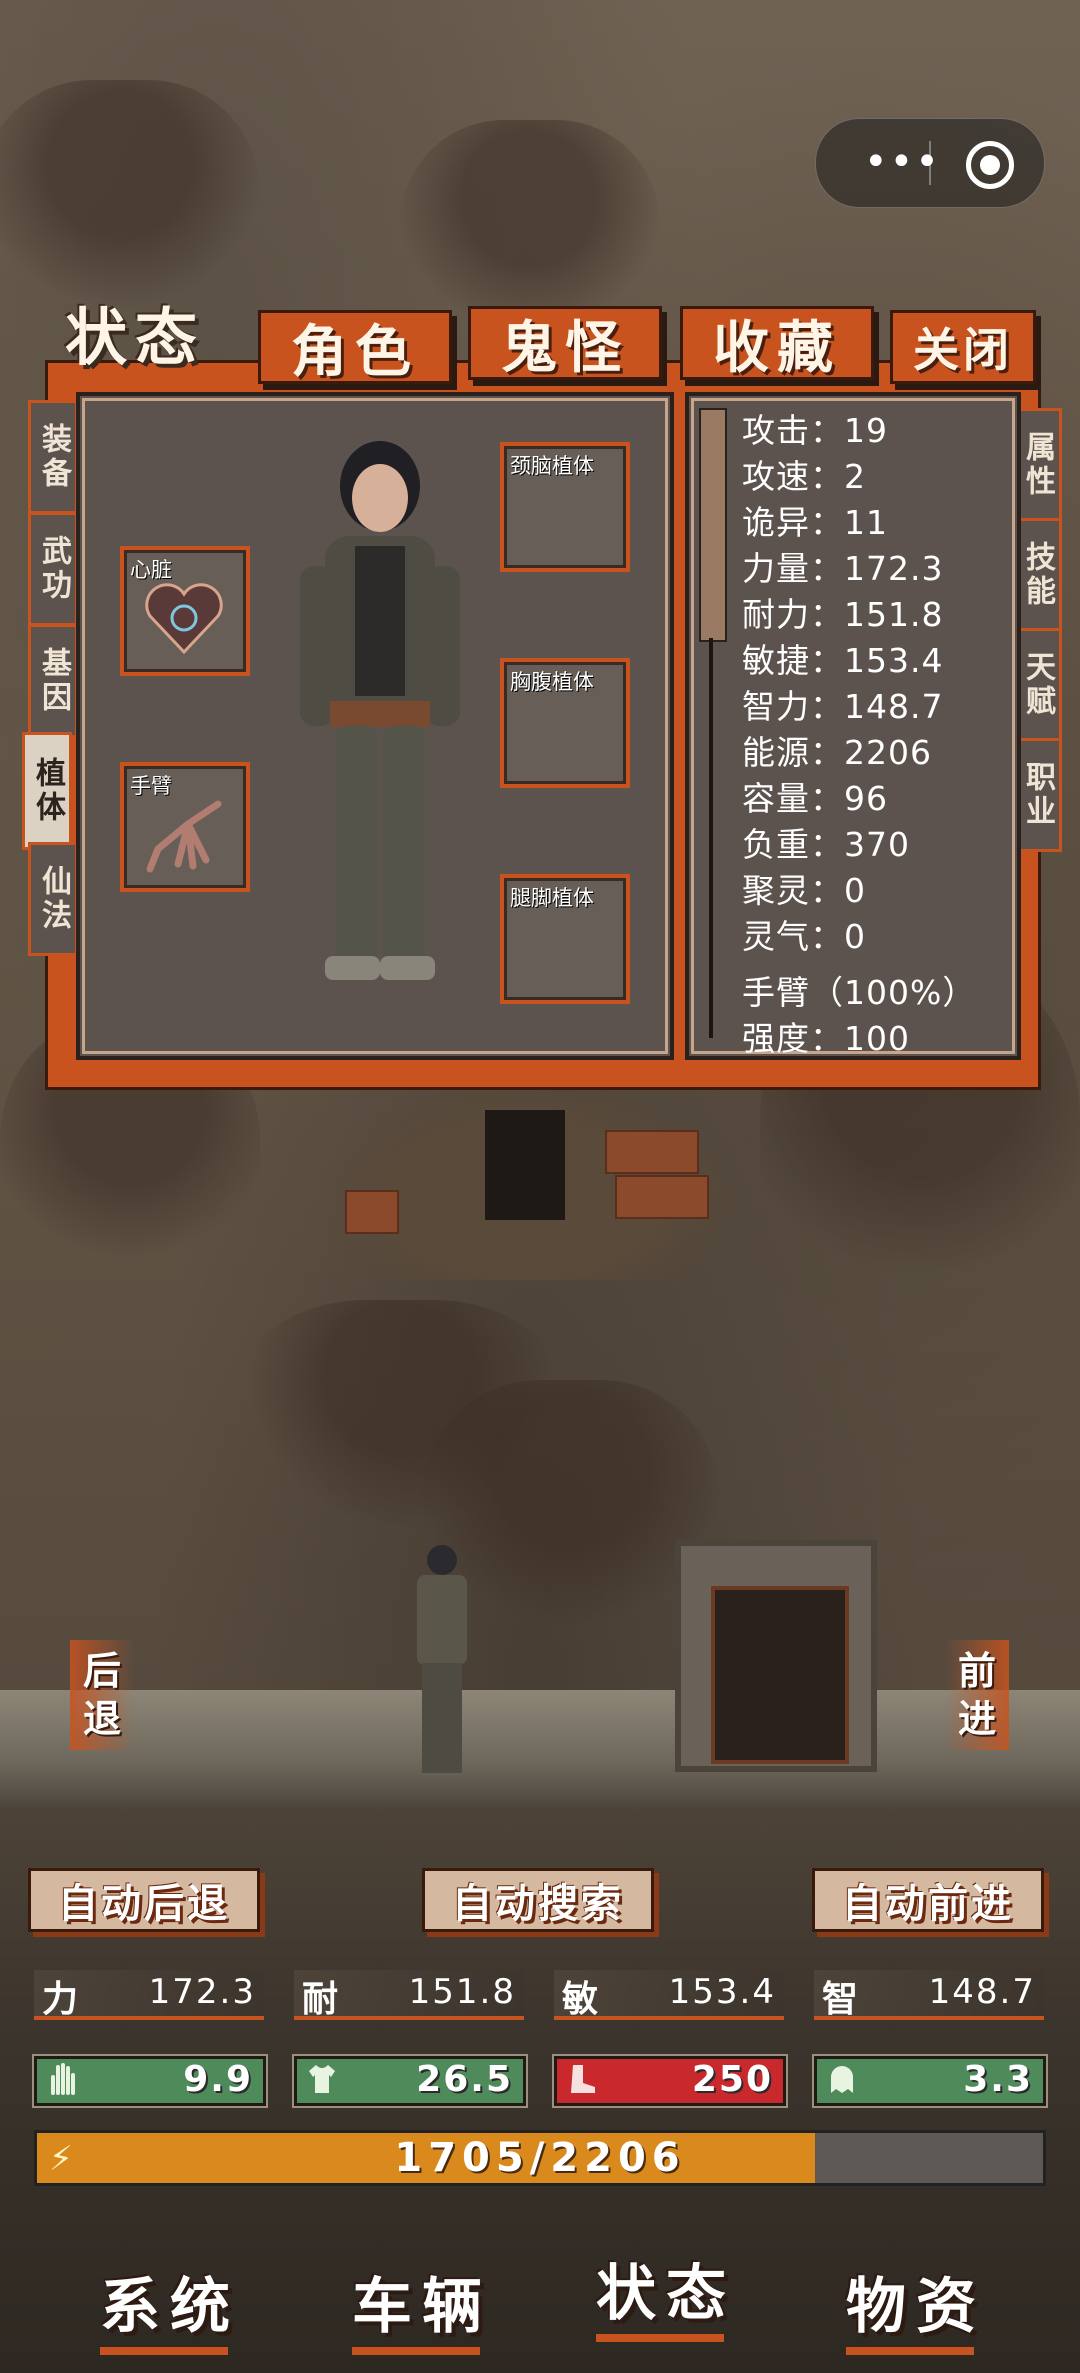 The height and width of the screenshot is (2373, 1080). I want to click on stat-endurance: 耐力：151.8, so click(843, 614).